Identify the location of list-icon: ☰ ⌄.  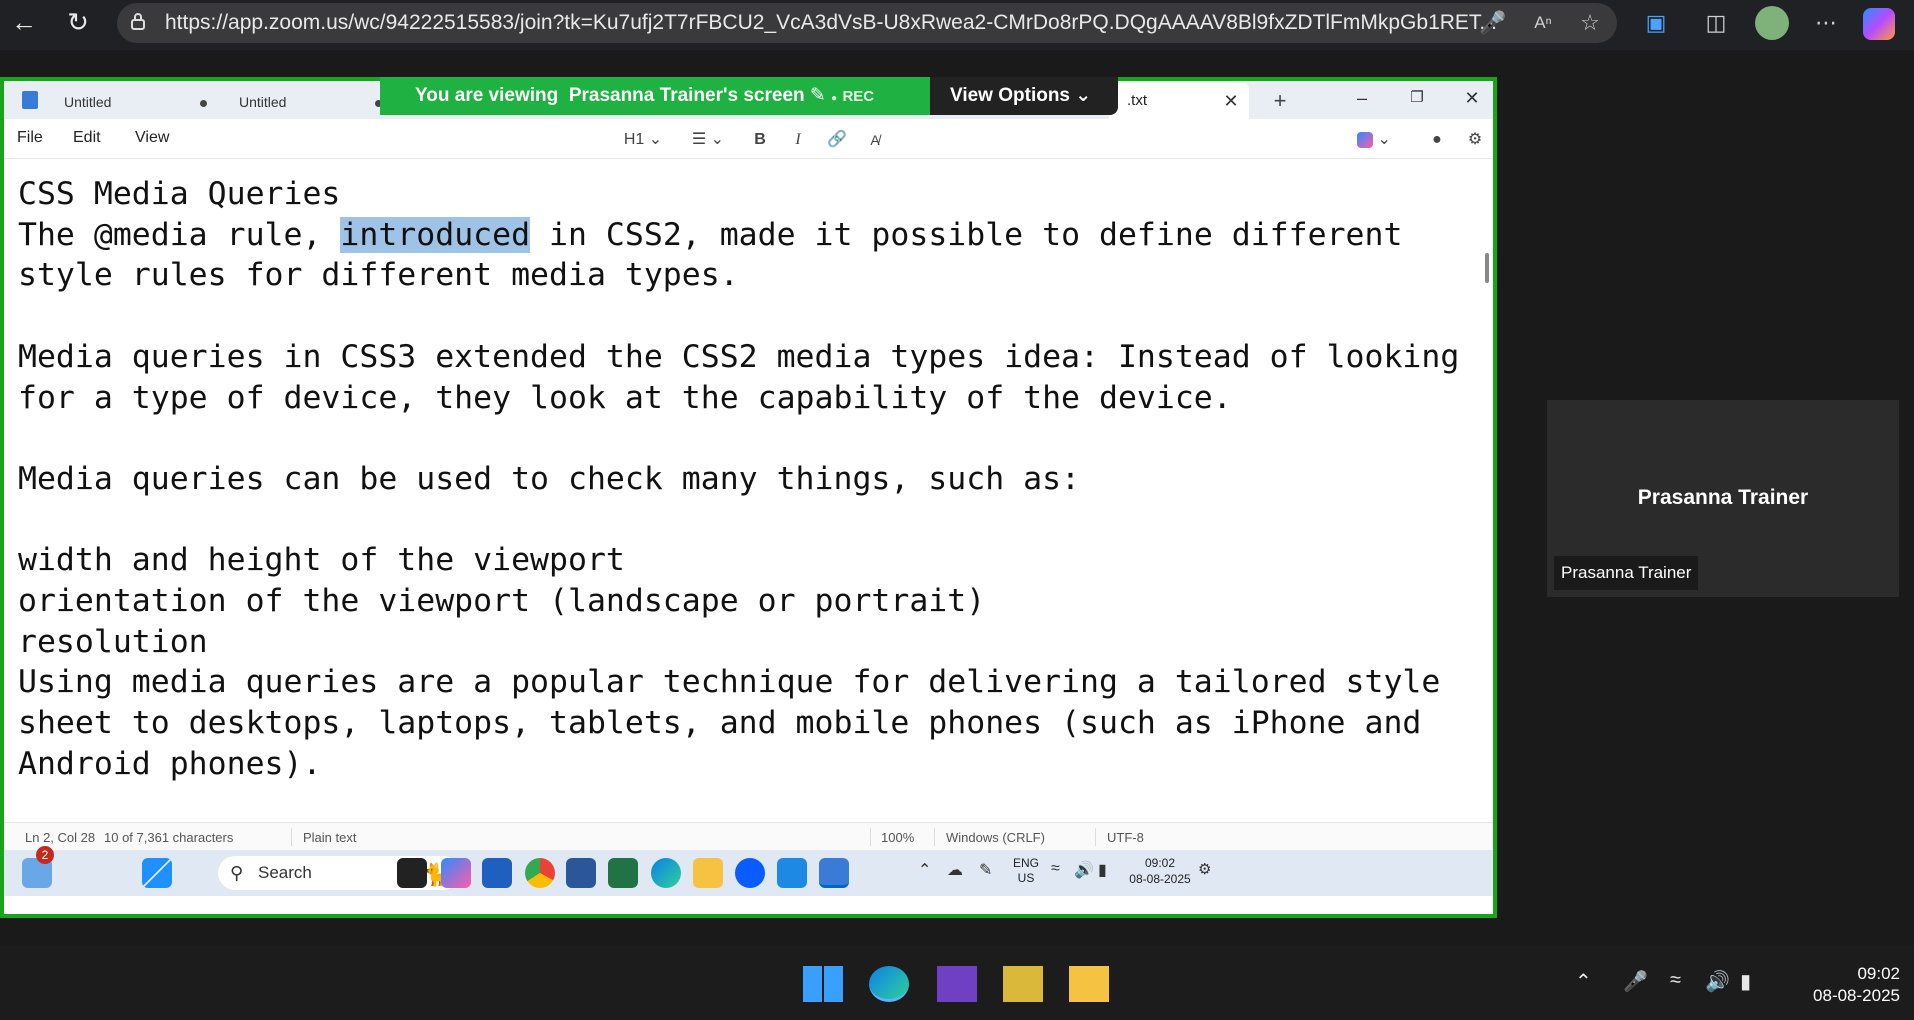
(708, 140).